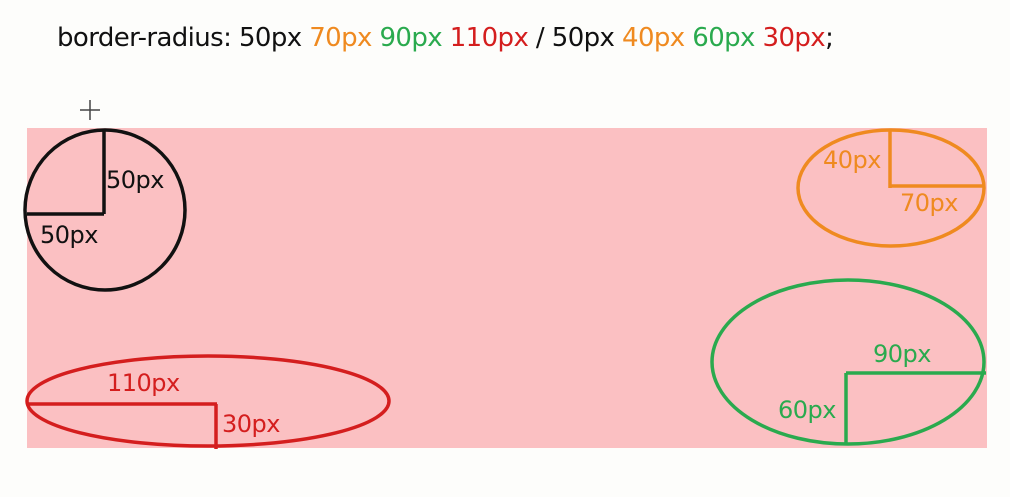 Image resolution: width=1010 pixels, height=497 pixels. I want to click on bottom-left-horizontal-label: 110px, so click(143, 383).